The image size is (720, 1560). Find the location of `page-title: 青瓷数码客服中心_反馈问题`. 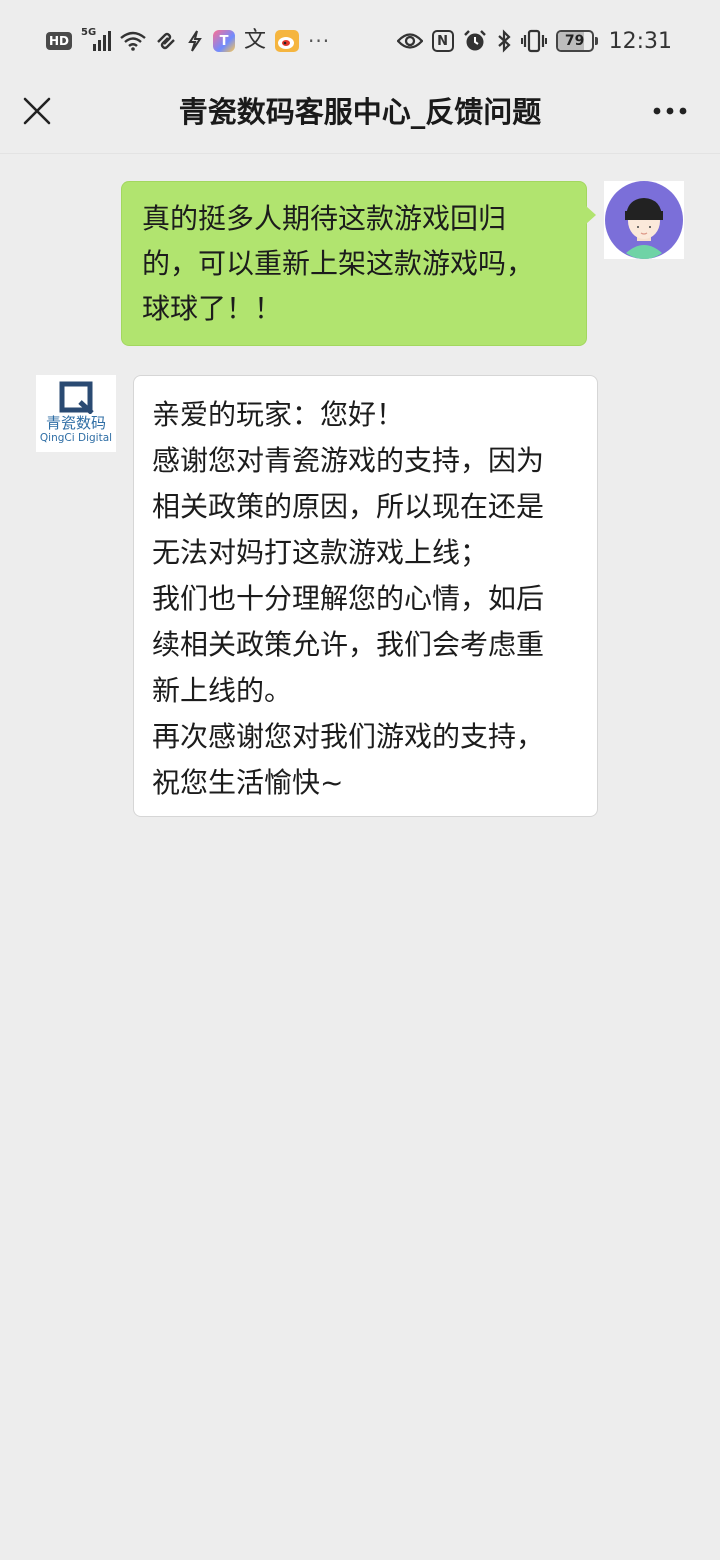

page-title: 青瓷数码客服中心_反馈问题 is located at coordinates (360, 112).